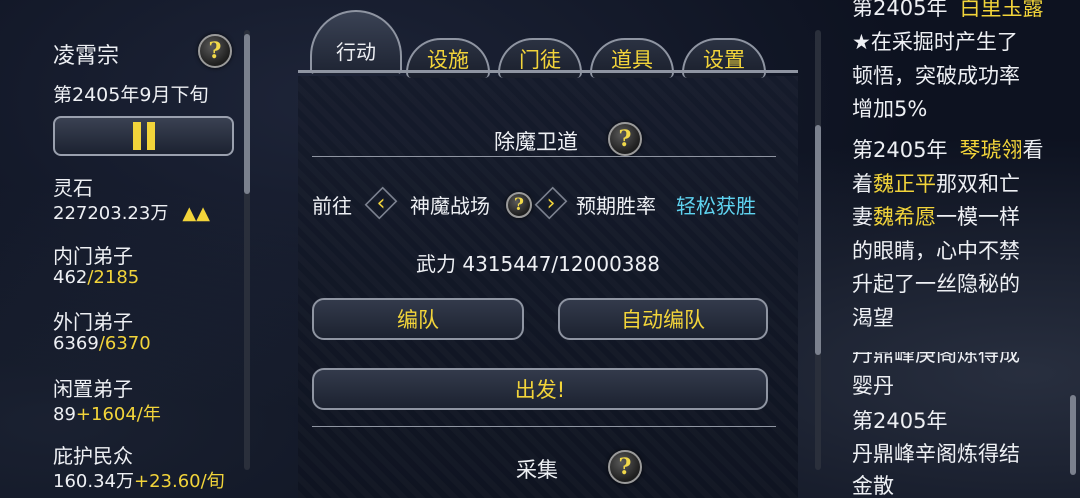  Describe the element at coordinates (536, 142) in the screenshot. I see `section-title-demon: 除魔卫道` at that location.